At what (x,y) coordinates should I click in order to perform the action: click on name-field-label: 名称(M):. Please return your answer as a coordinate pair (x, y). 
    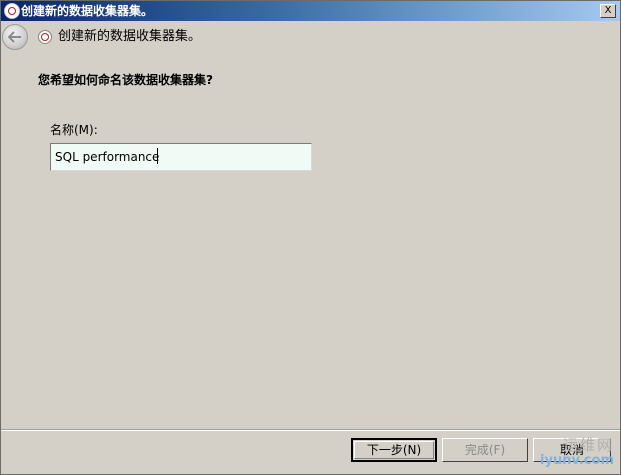
    Looking at the image, I should click on (74, 130).